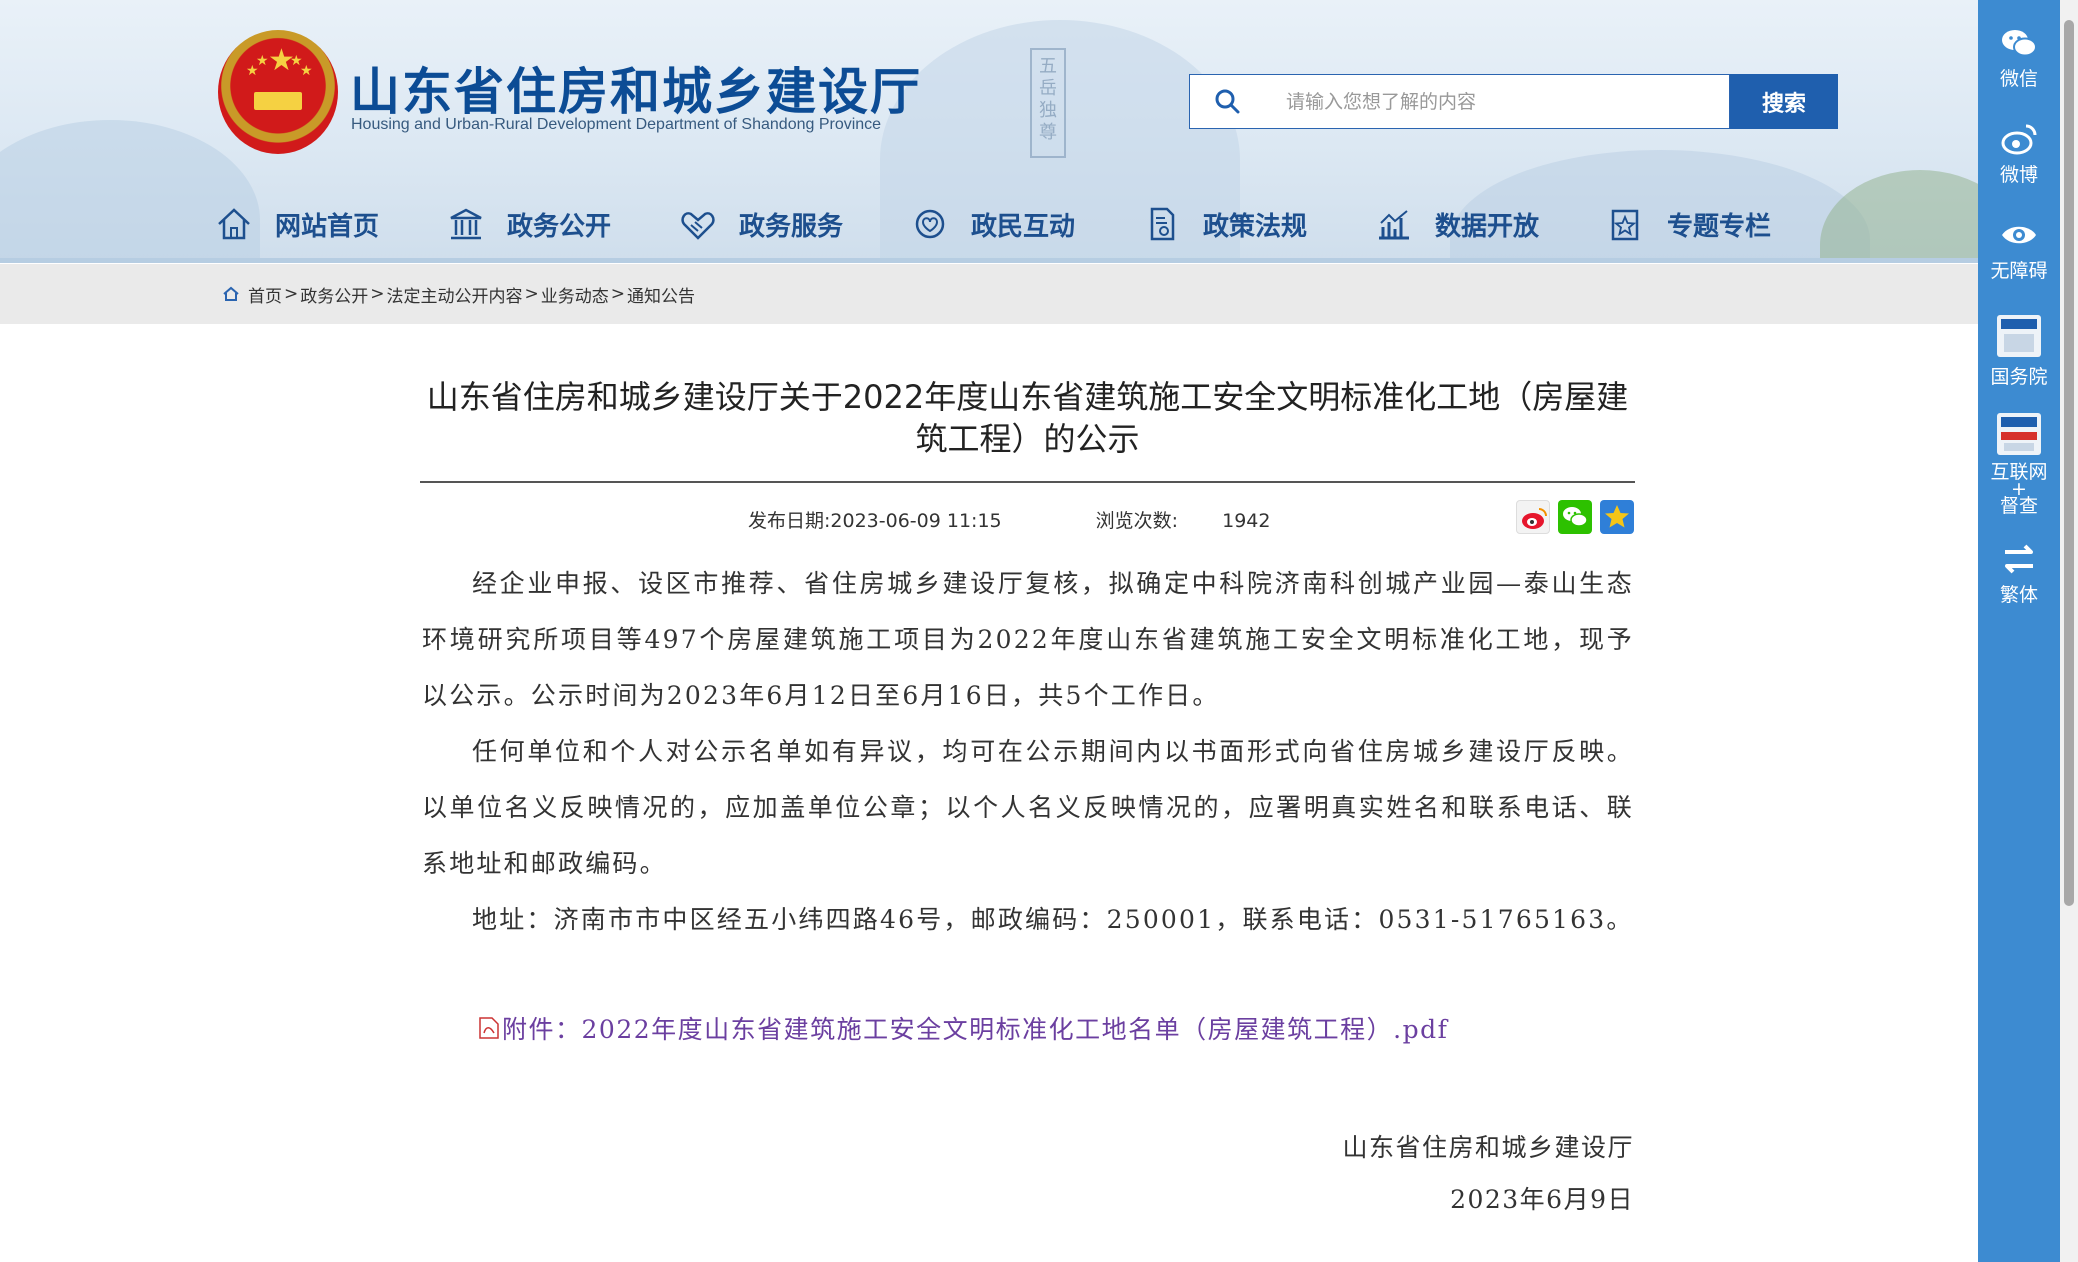  I want to click on attachment: 附件： 2022年度山东省建筑施工安全文明标准化工地名单（房屋建筑工程）.pdf, so click(963, 1028).